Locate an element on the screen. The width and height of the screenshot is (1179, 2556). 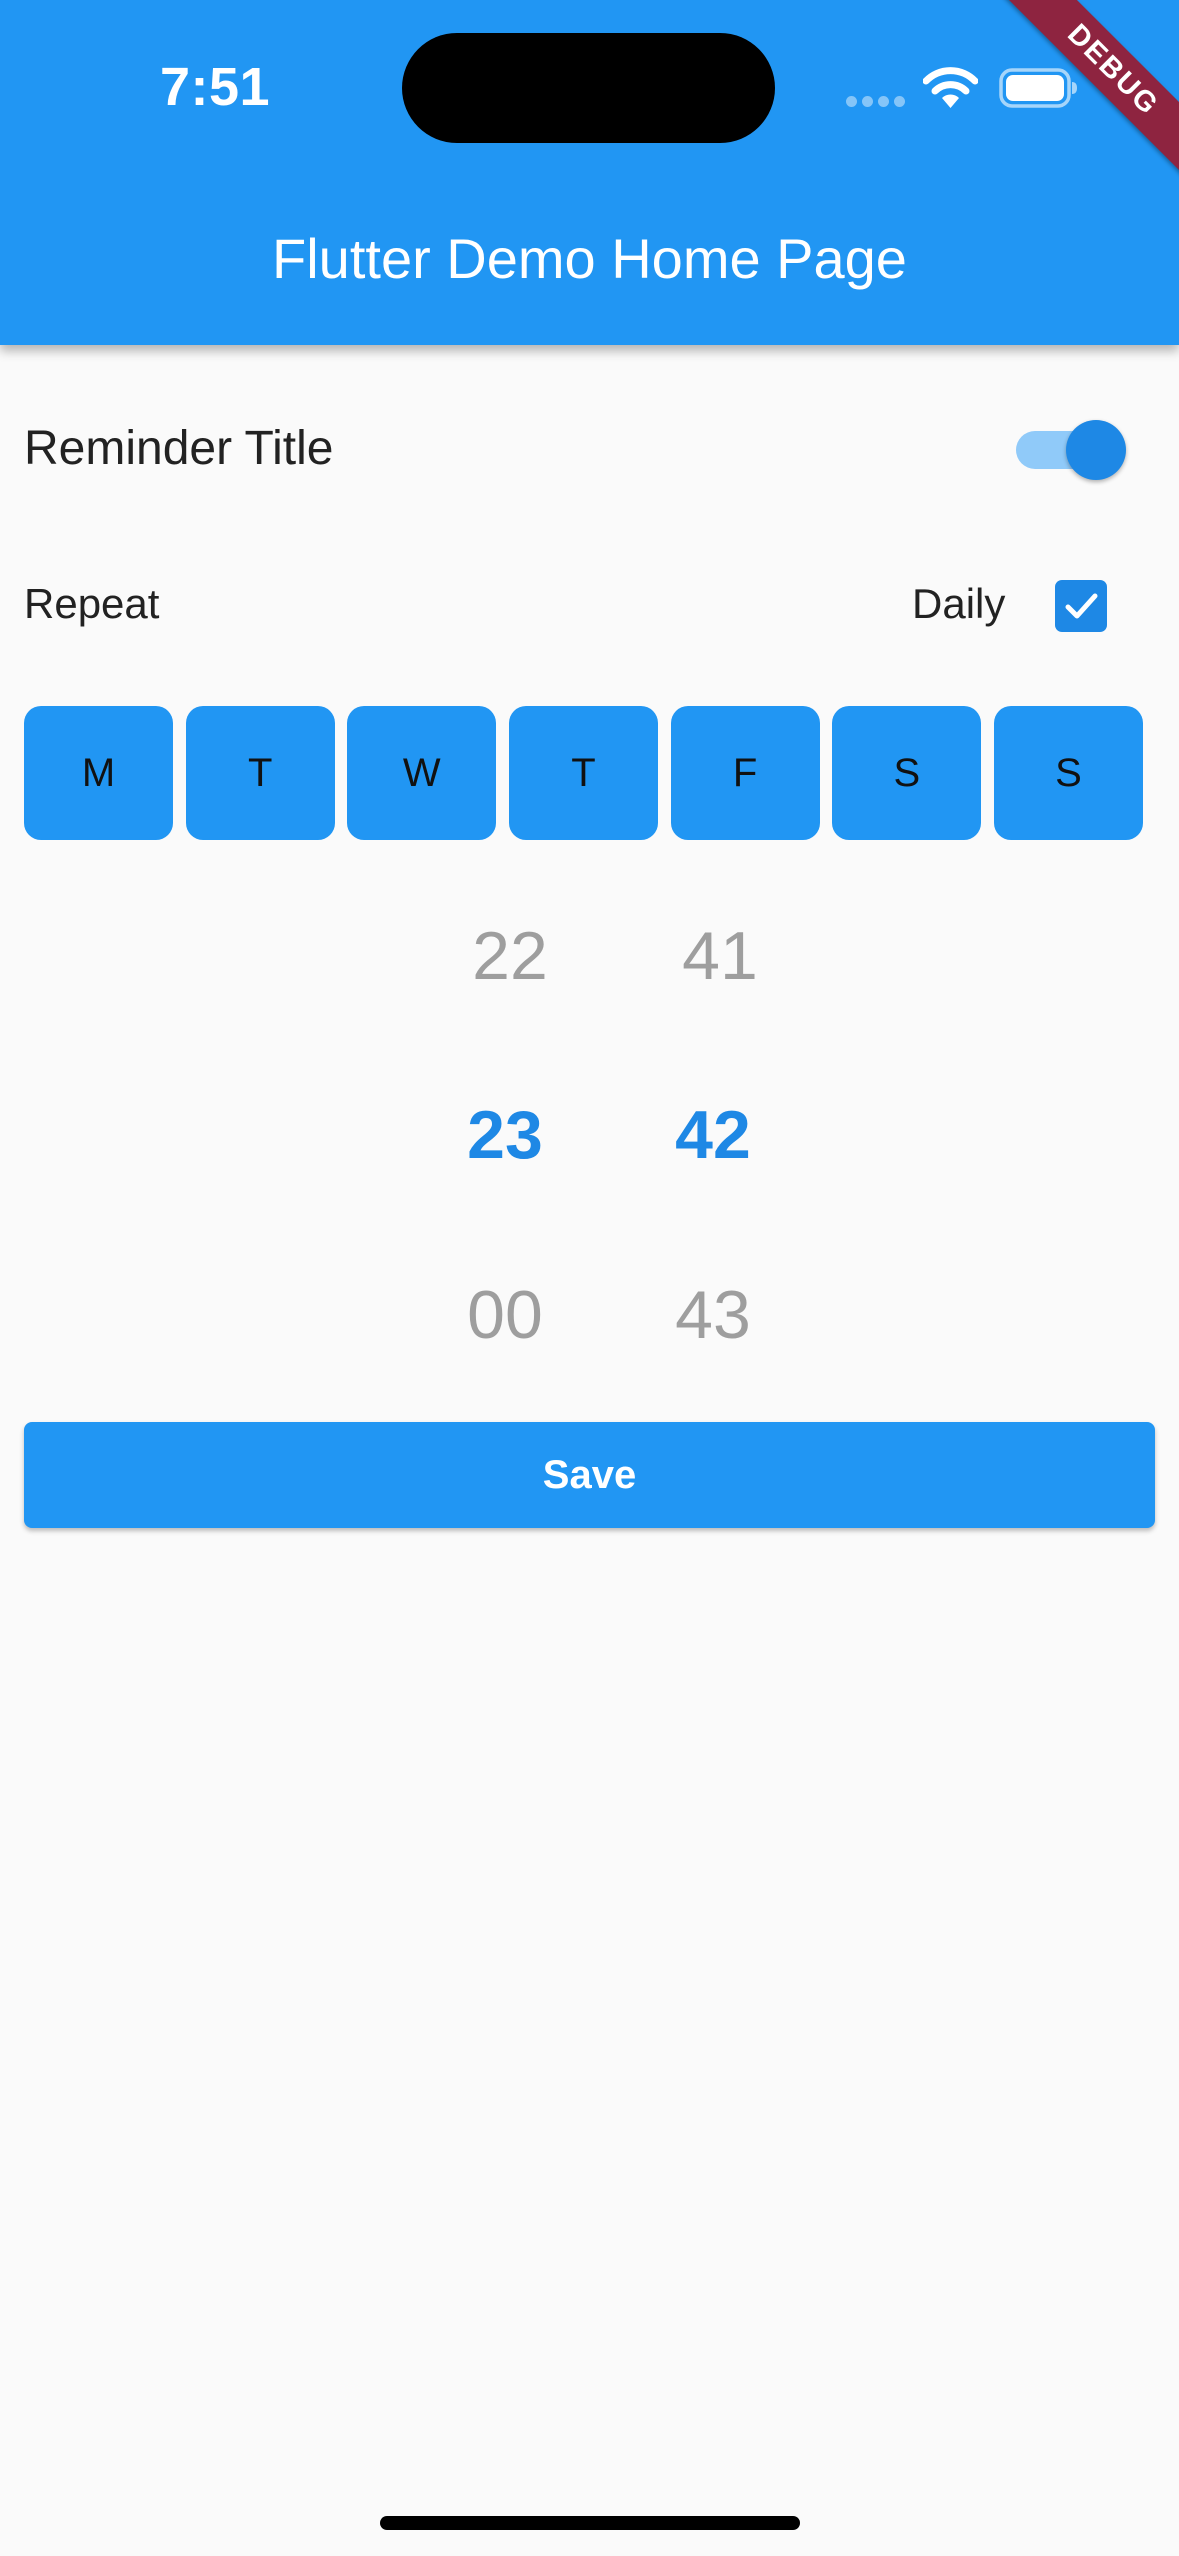
reminder-enabled-toggle is located at coordinates (1070, 450).